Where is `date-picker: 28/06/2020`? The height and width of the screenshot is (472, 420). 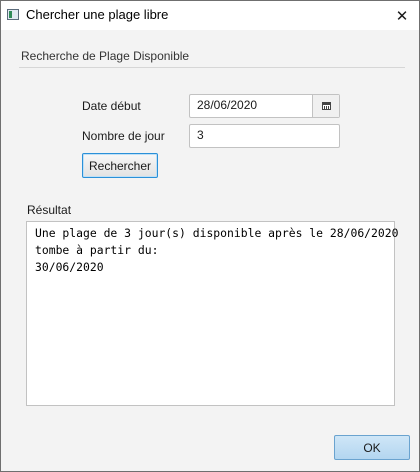
date-picker: 28/06/2020 is located at coordinates (264, 106).